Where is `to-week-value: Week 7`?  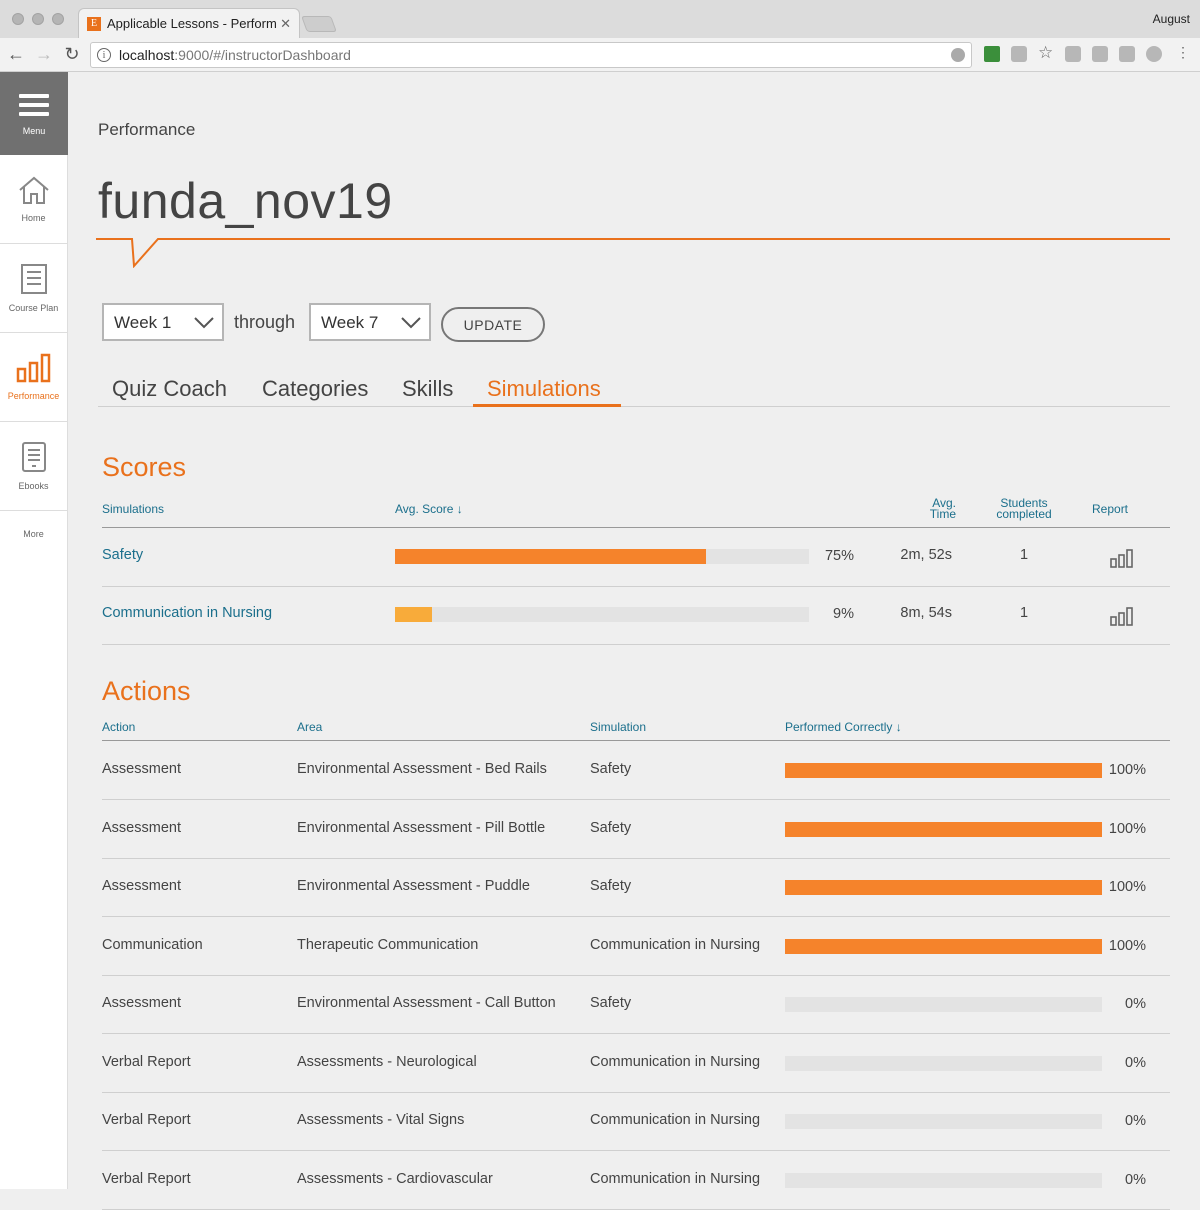 to-week-value: Week 7 is located at coordinates (350, 322).